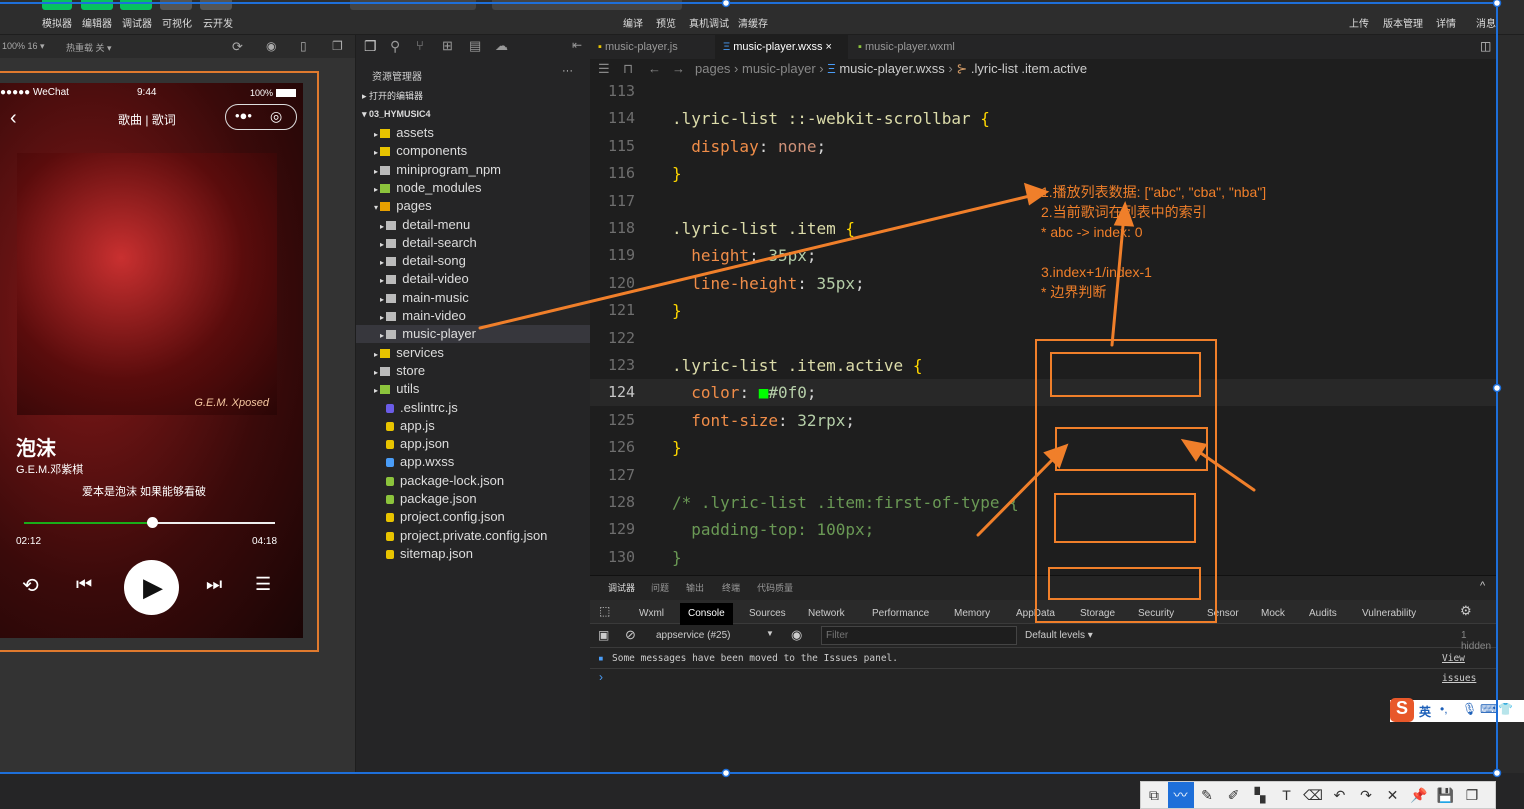  I want to click on annotation-line: * 边界判断, so click(1074, 292).